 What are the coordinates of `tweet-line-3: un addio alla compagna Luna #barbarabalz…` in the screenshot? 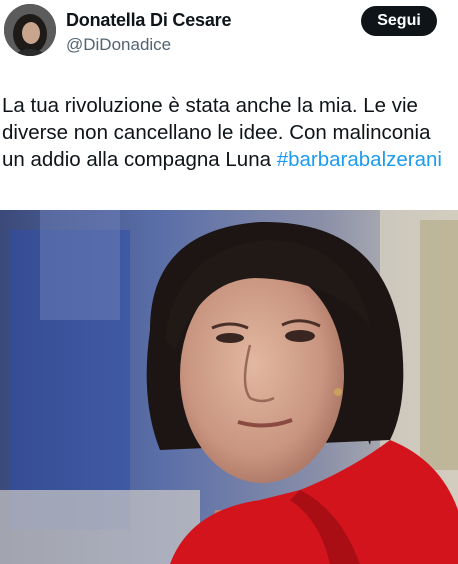 It's located at (230, 159).